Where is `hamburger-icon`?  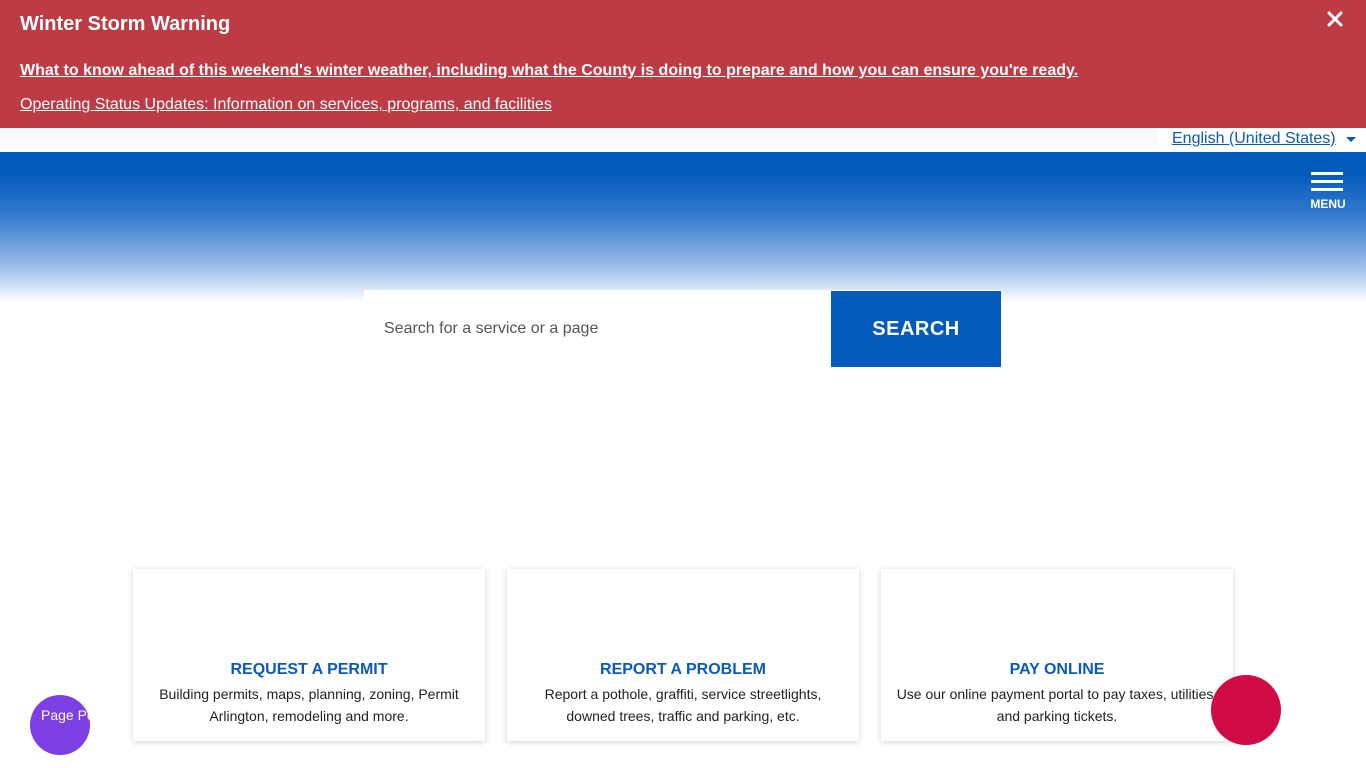
hamburger-icon is located at coordinates (1327, 173).